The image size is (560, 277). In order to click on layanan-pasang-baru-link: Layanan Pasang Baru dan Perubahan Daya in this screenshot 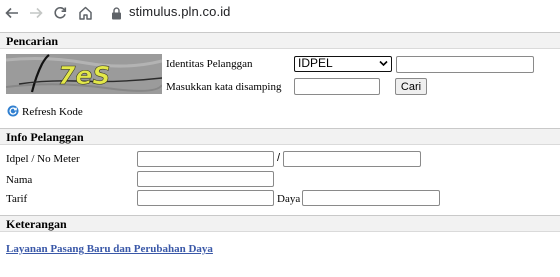, I will do `click(109, 249)`.